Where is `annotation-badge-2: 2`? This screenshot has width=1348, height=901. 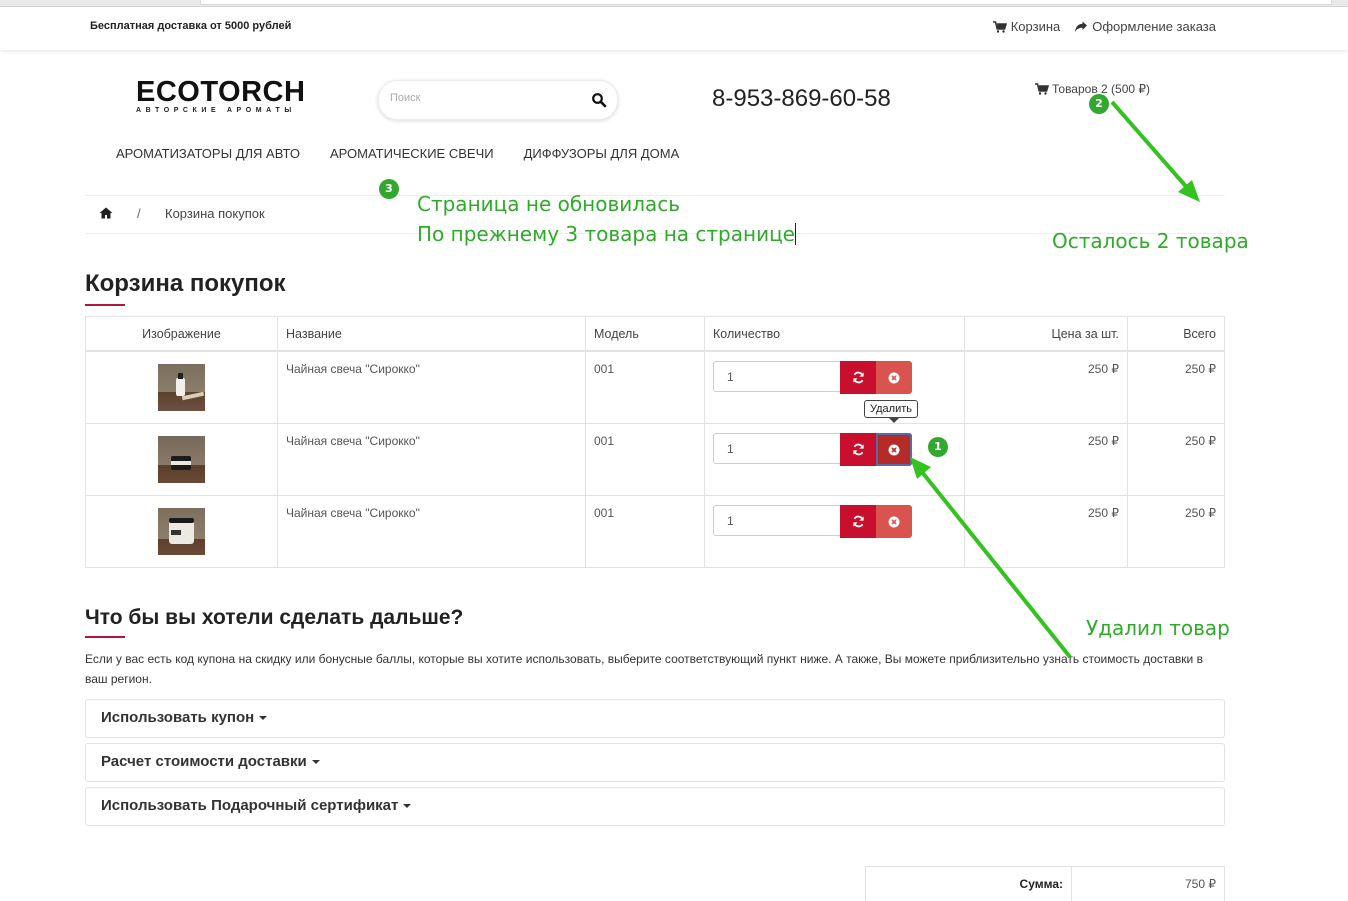 annotation-badge-2: 2 is located at coordinates (1099, 104).